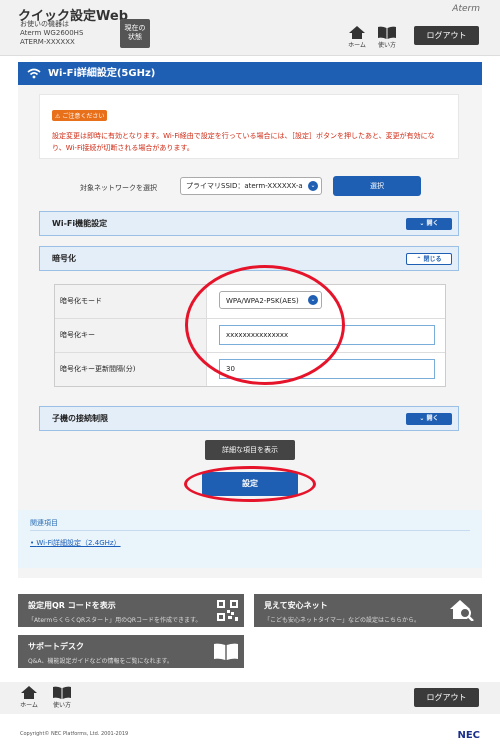  I want to click on footer-home-button: ホーム, so click(29, 697).